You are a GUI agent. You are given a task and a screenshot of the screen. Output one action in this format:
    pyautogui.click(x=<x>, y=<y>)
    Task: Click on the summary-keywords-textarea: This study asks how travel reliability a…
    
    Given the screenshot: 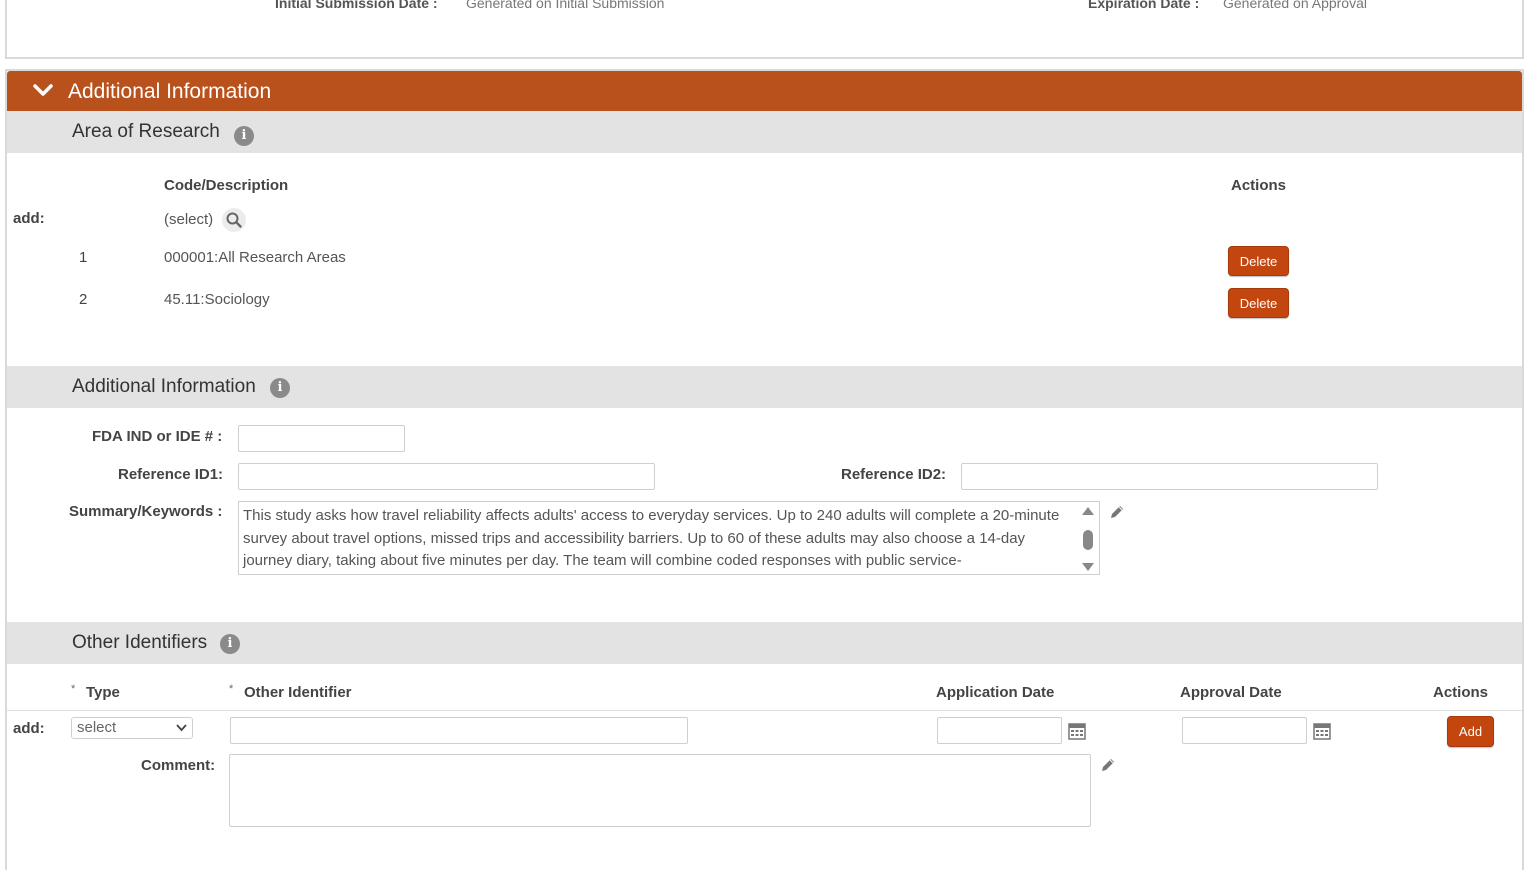 What is the action you would take?
    pyautogui.click(x=669, y=538)
    